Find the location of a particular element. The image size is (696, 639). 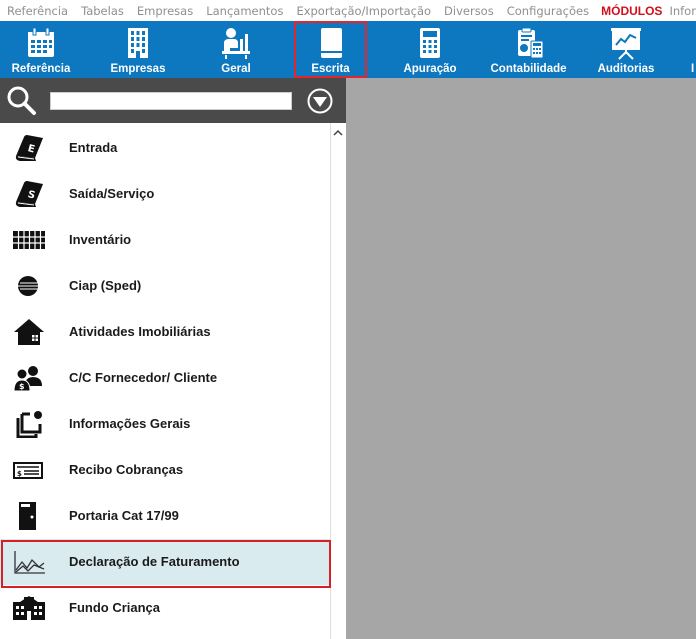

list-item-label: Declaração de Faturamento is located at coordinates (154, 561).